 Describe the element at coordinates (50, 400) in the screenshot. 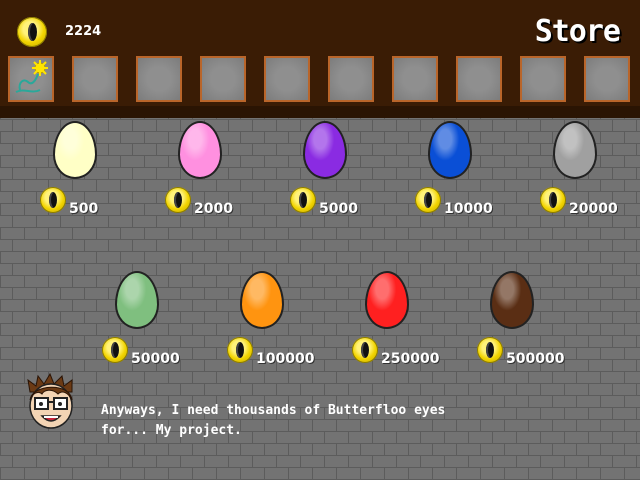

I see `shopkeeper-portrait` at that location.